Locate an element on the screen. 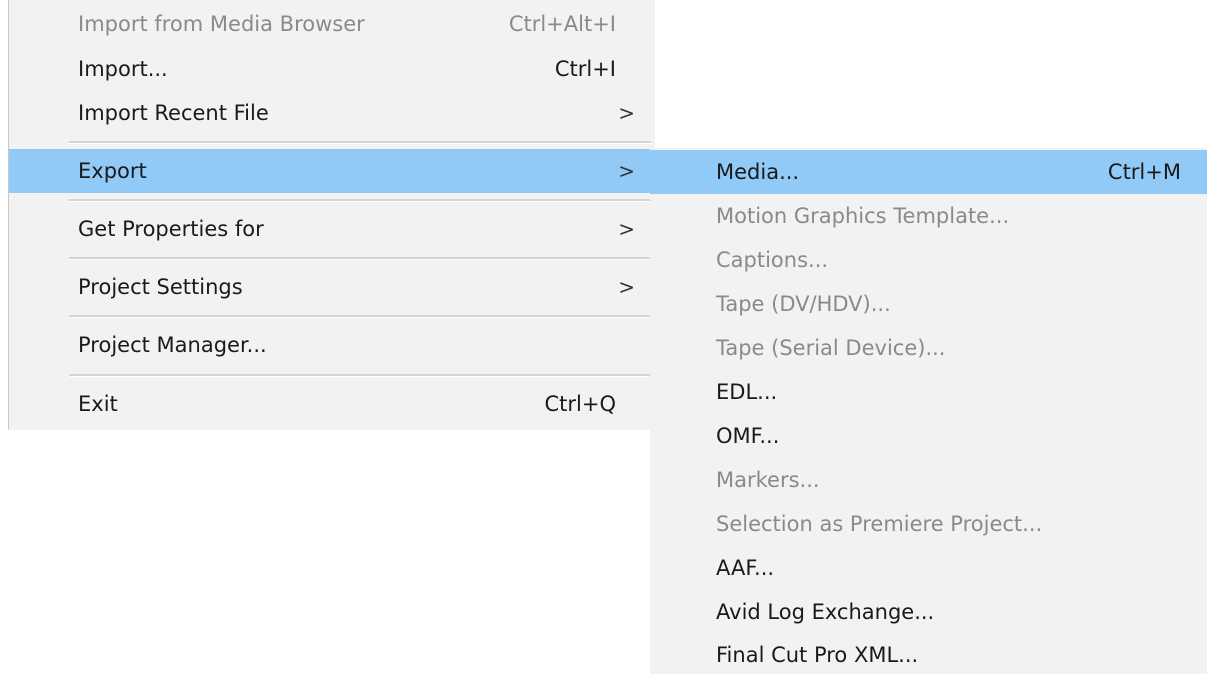  menu-item-label: Export is located at coordinates (112, 171).